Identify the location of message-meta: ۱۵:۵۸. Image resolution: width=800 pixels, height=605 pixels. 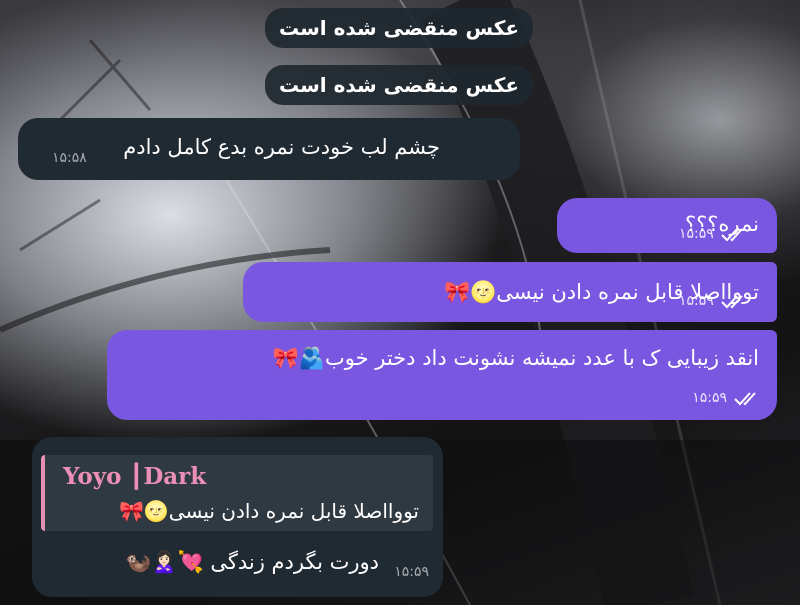
(69, 158).